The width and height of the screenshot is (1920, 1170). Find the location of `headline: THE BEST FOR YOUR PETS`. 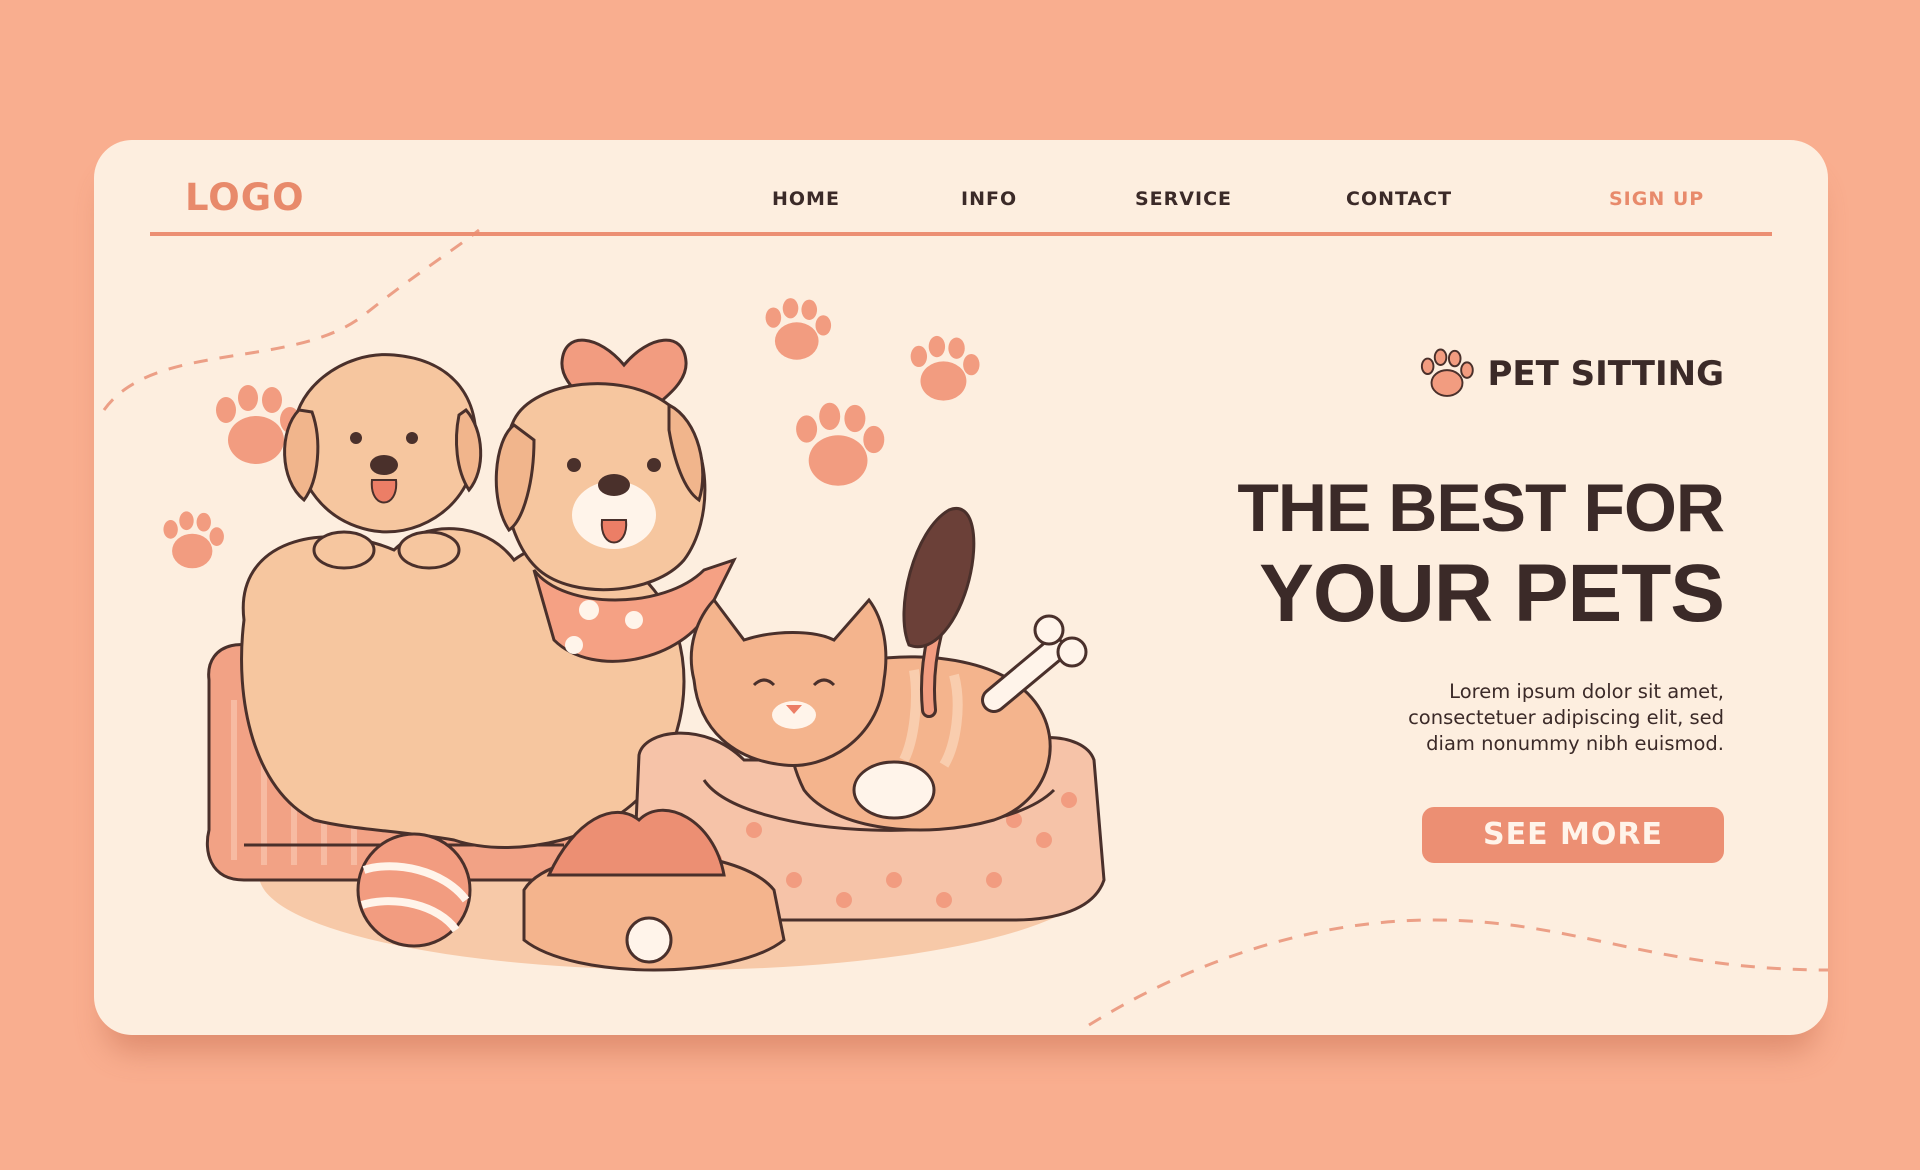

headline: THE BEST FOR YOUR PETS is located at coordinates (1424, 552).